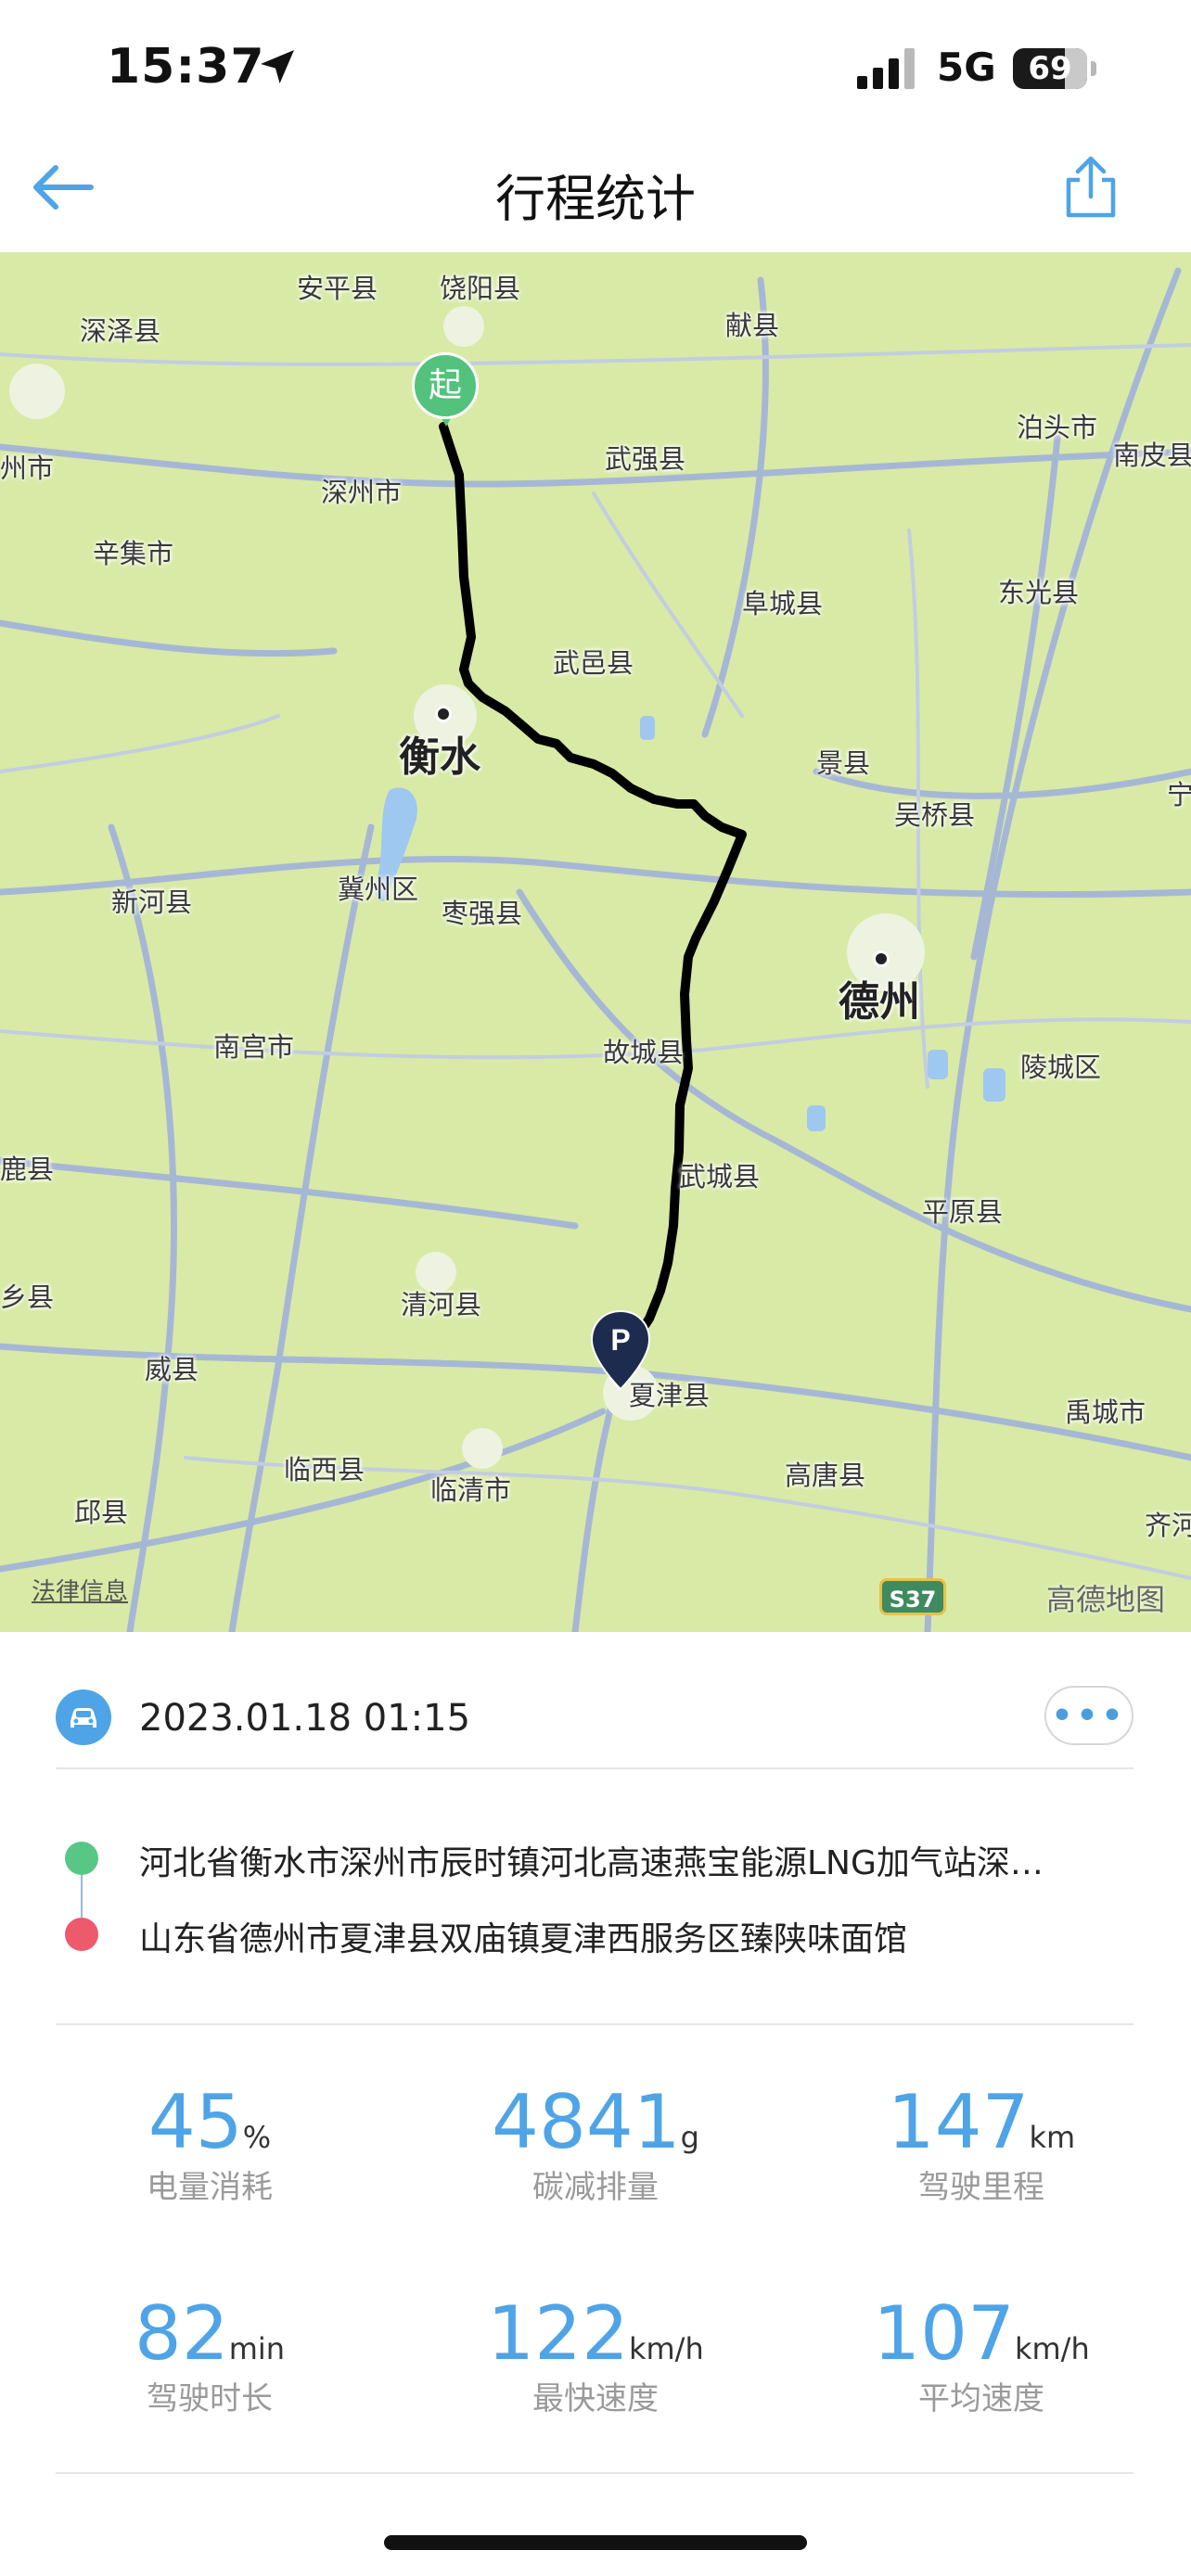 The width and height of the screenshot is (1191, 2576). What do you see at coordinates (1105, 1412) in the screenshot?
I see `map-label: 禹城市` at bounding box center [1105, 1412].